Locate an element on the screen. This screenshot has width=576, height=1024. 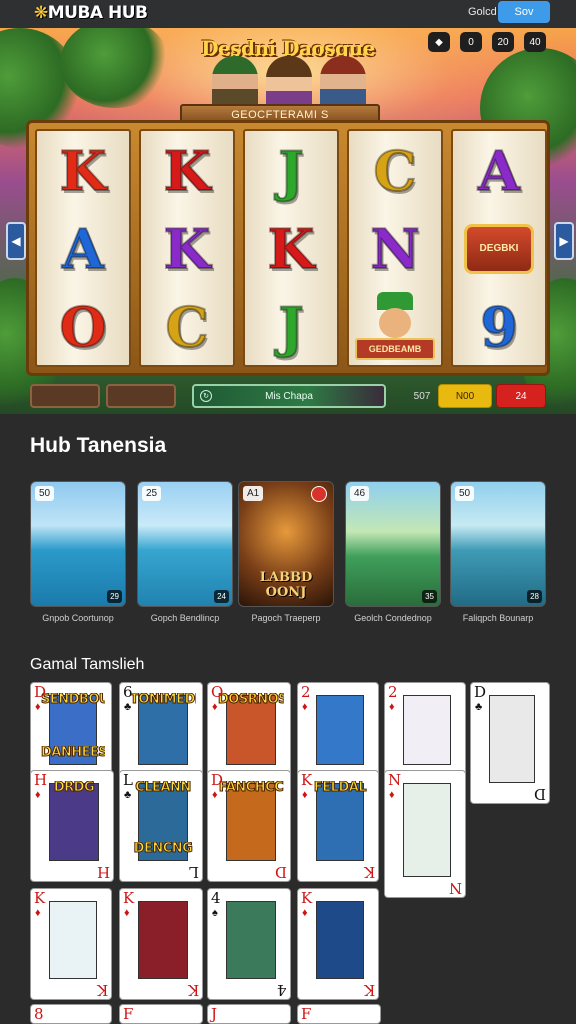
favorite-icon is located at coordinates (319, 494).